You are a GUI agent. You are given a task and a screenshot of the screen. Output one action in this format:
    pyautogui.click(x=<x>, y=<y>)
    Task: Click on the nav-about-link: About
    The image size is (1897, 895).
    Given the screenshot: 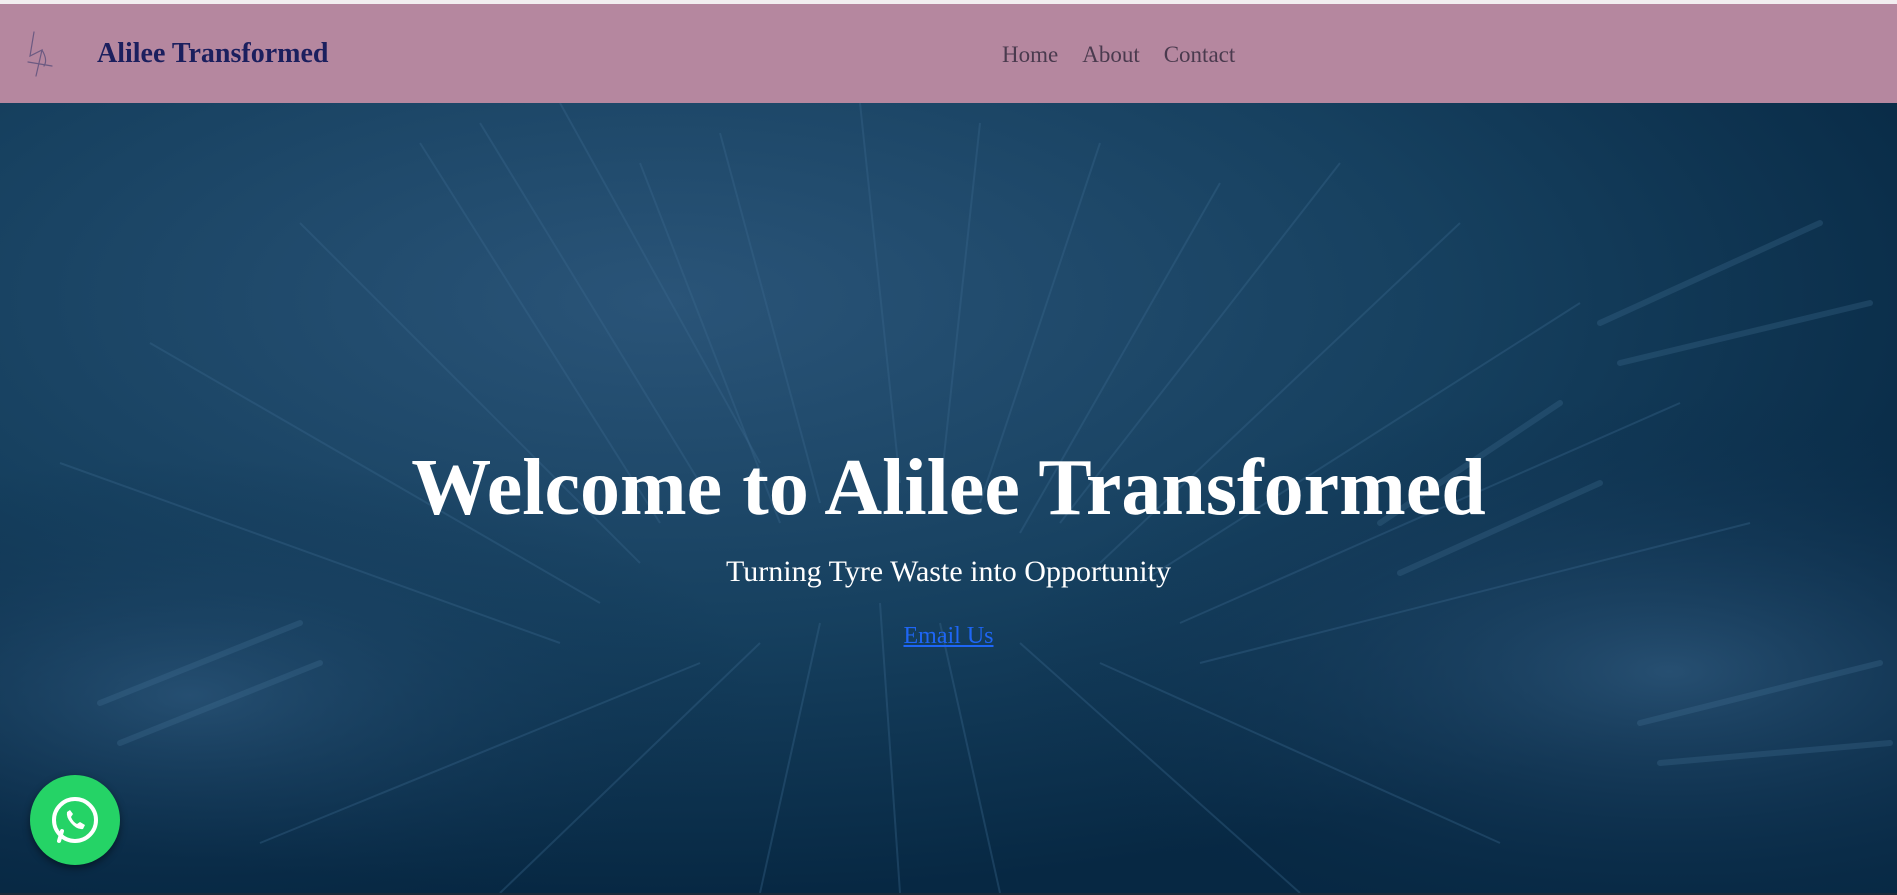 What is the action you would take?
    pyautogui.click(x=1111, y=55)
    